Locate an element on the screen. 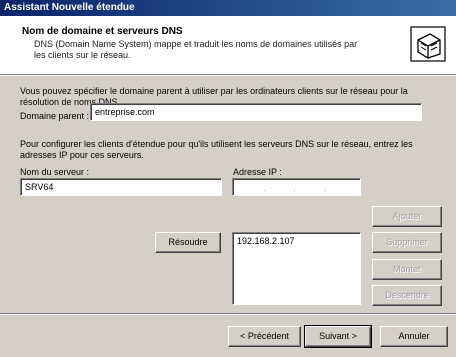 The image size is (456, 357). ip-list-item: 192.168.2.107 is located at coordinates (296, 241).